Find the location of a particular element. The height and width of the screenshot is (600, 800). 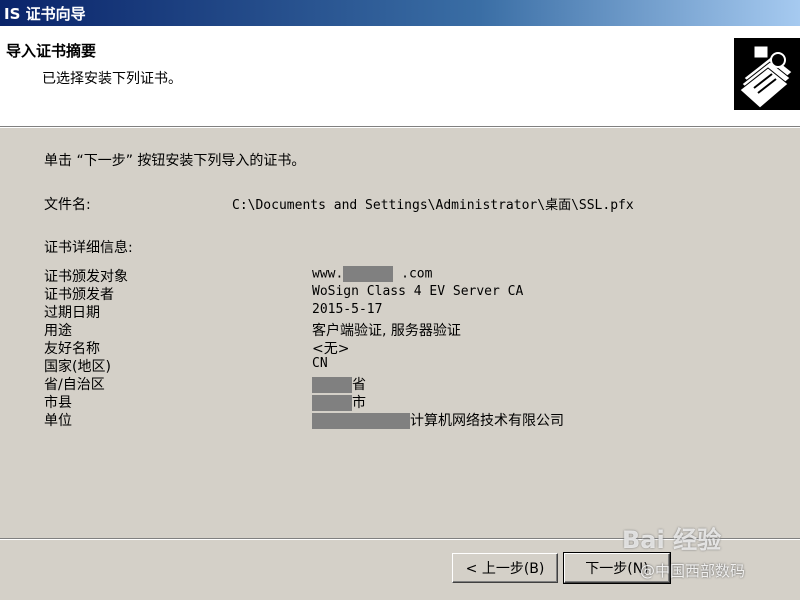

back-button: < 上一步(B) is located at coordinates (505, 568).